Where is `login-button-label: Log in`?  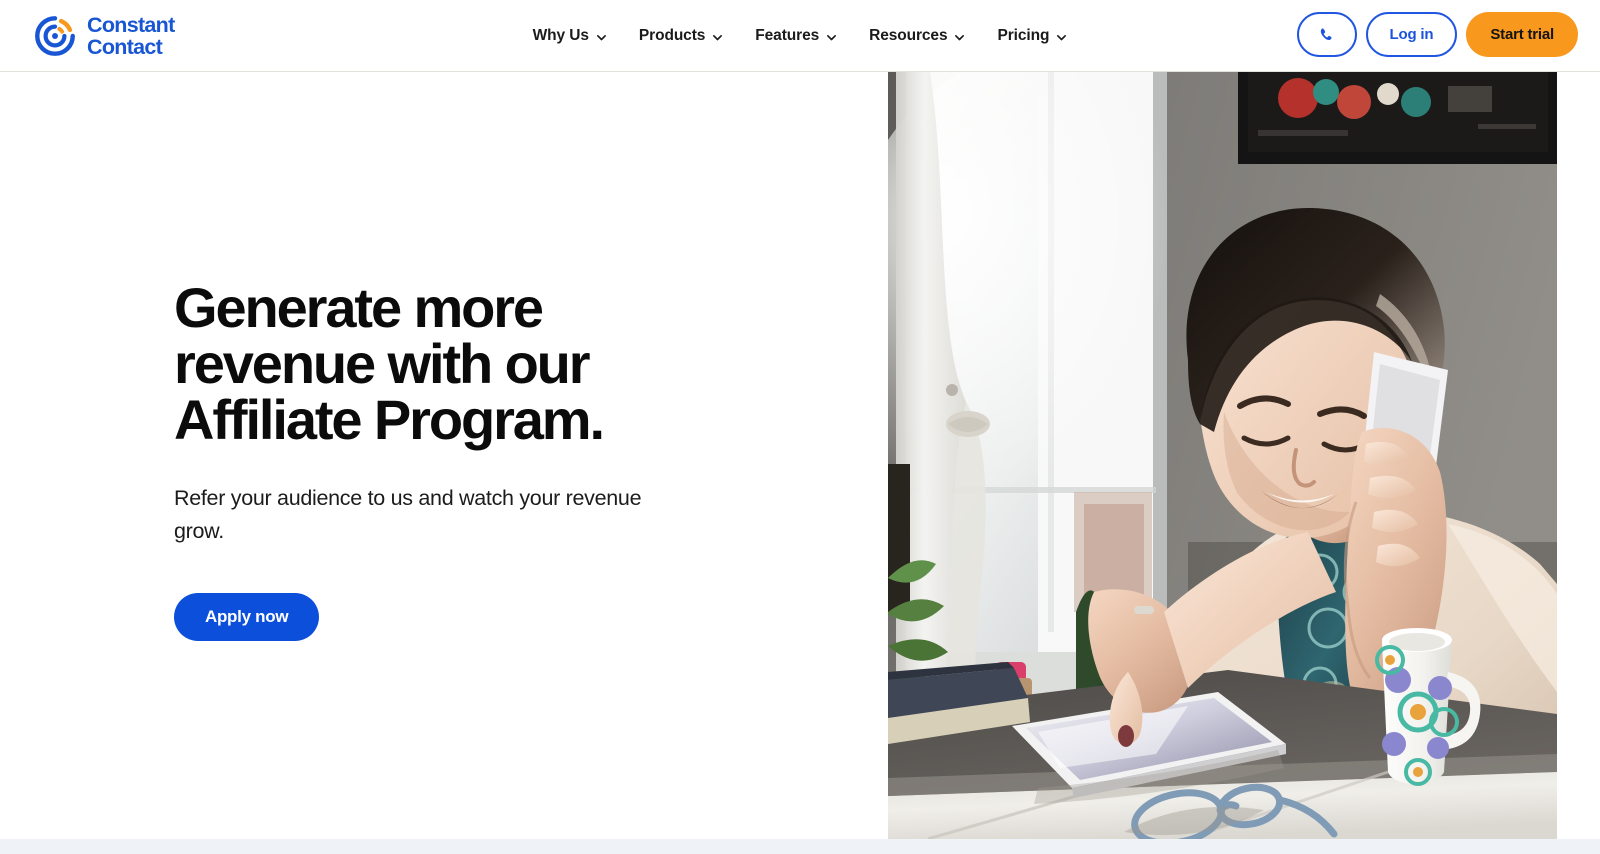 login-button-label: Log in is located at coordinates (1411, 34).